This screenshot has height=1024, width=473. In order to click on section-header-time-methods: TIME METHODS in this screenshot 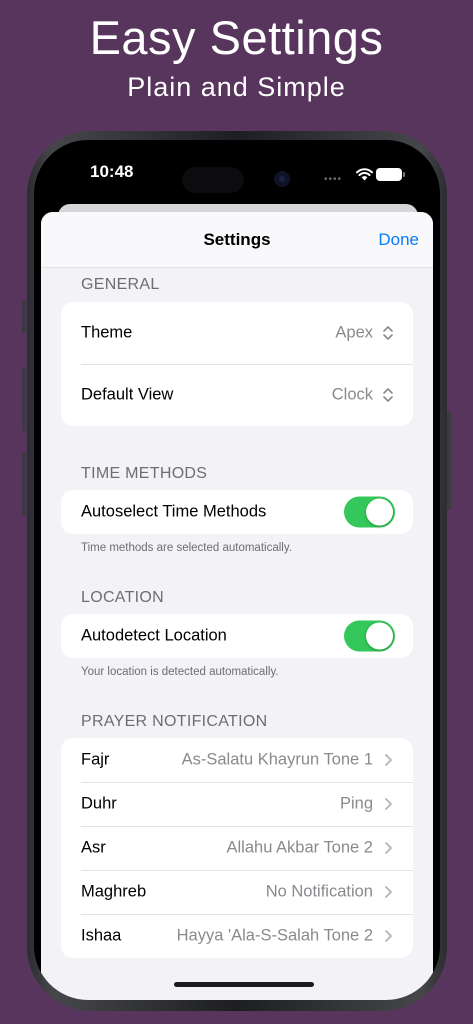, I will do `click(144, 473)`.